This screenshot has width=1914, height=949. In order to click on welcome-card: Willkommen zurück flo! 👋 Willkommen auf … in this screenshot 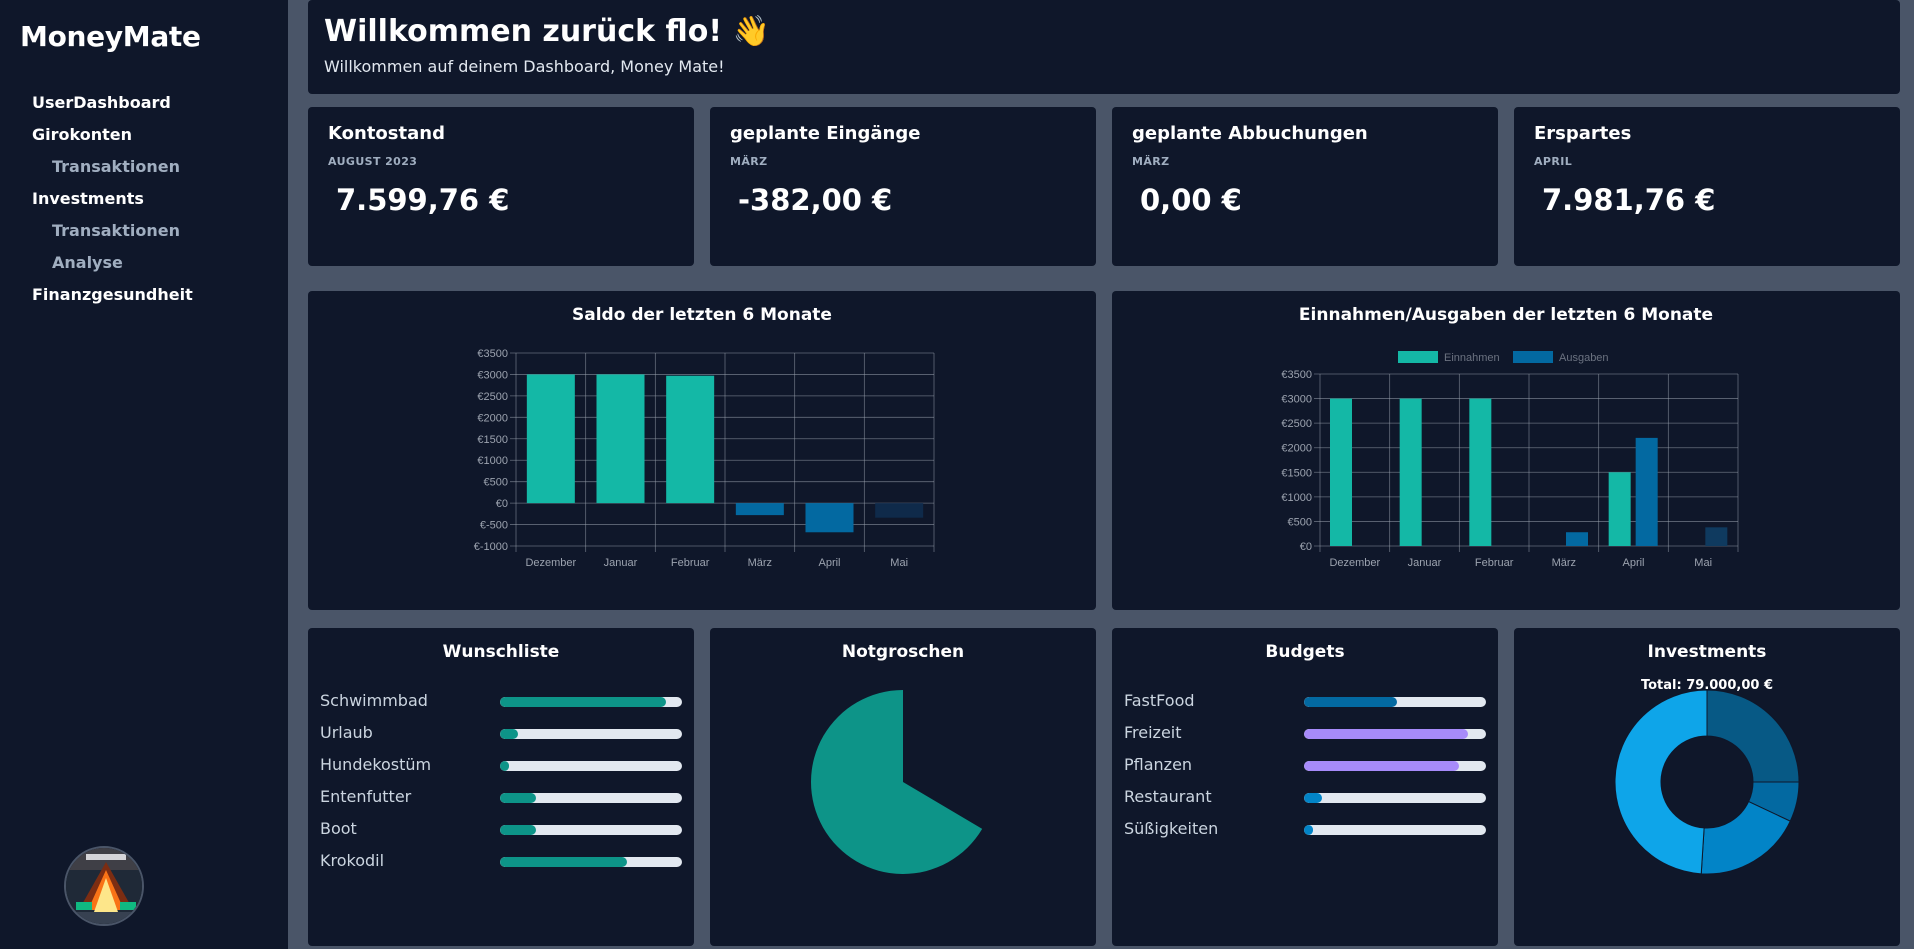, I will do `click(1104, 47)`.